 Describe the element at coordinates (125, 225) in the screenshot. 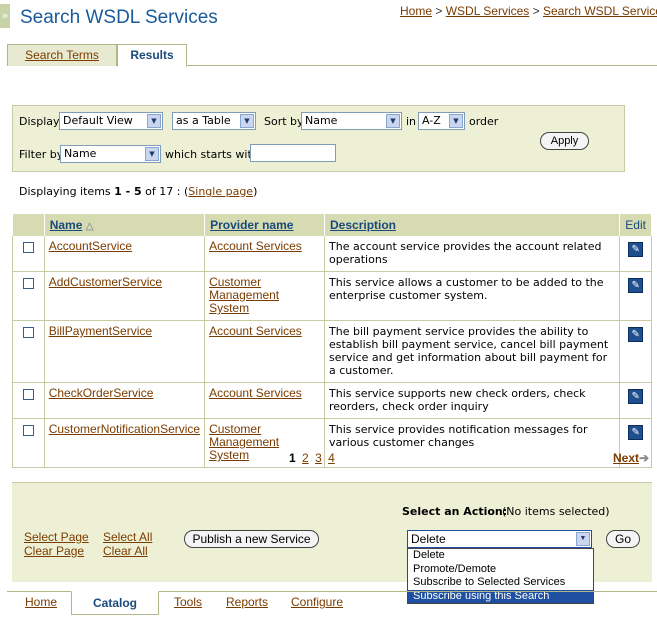

I see `name-column-header: Name △` at that location.